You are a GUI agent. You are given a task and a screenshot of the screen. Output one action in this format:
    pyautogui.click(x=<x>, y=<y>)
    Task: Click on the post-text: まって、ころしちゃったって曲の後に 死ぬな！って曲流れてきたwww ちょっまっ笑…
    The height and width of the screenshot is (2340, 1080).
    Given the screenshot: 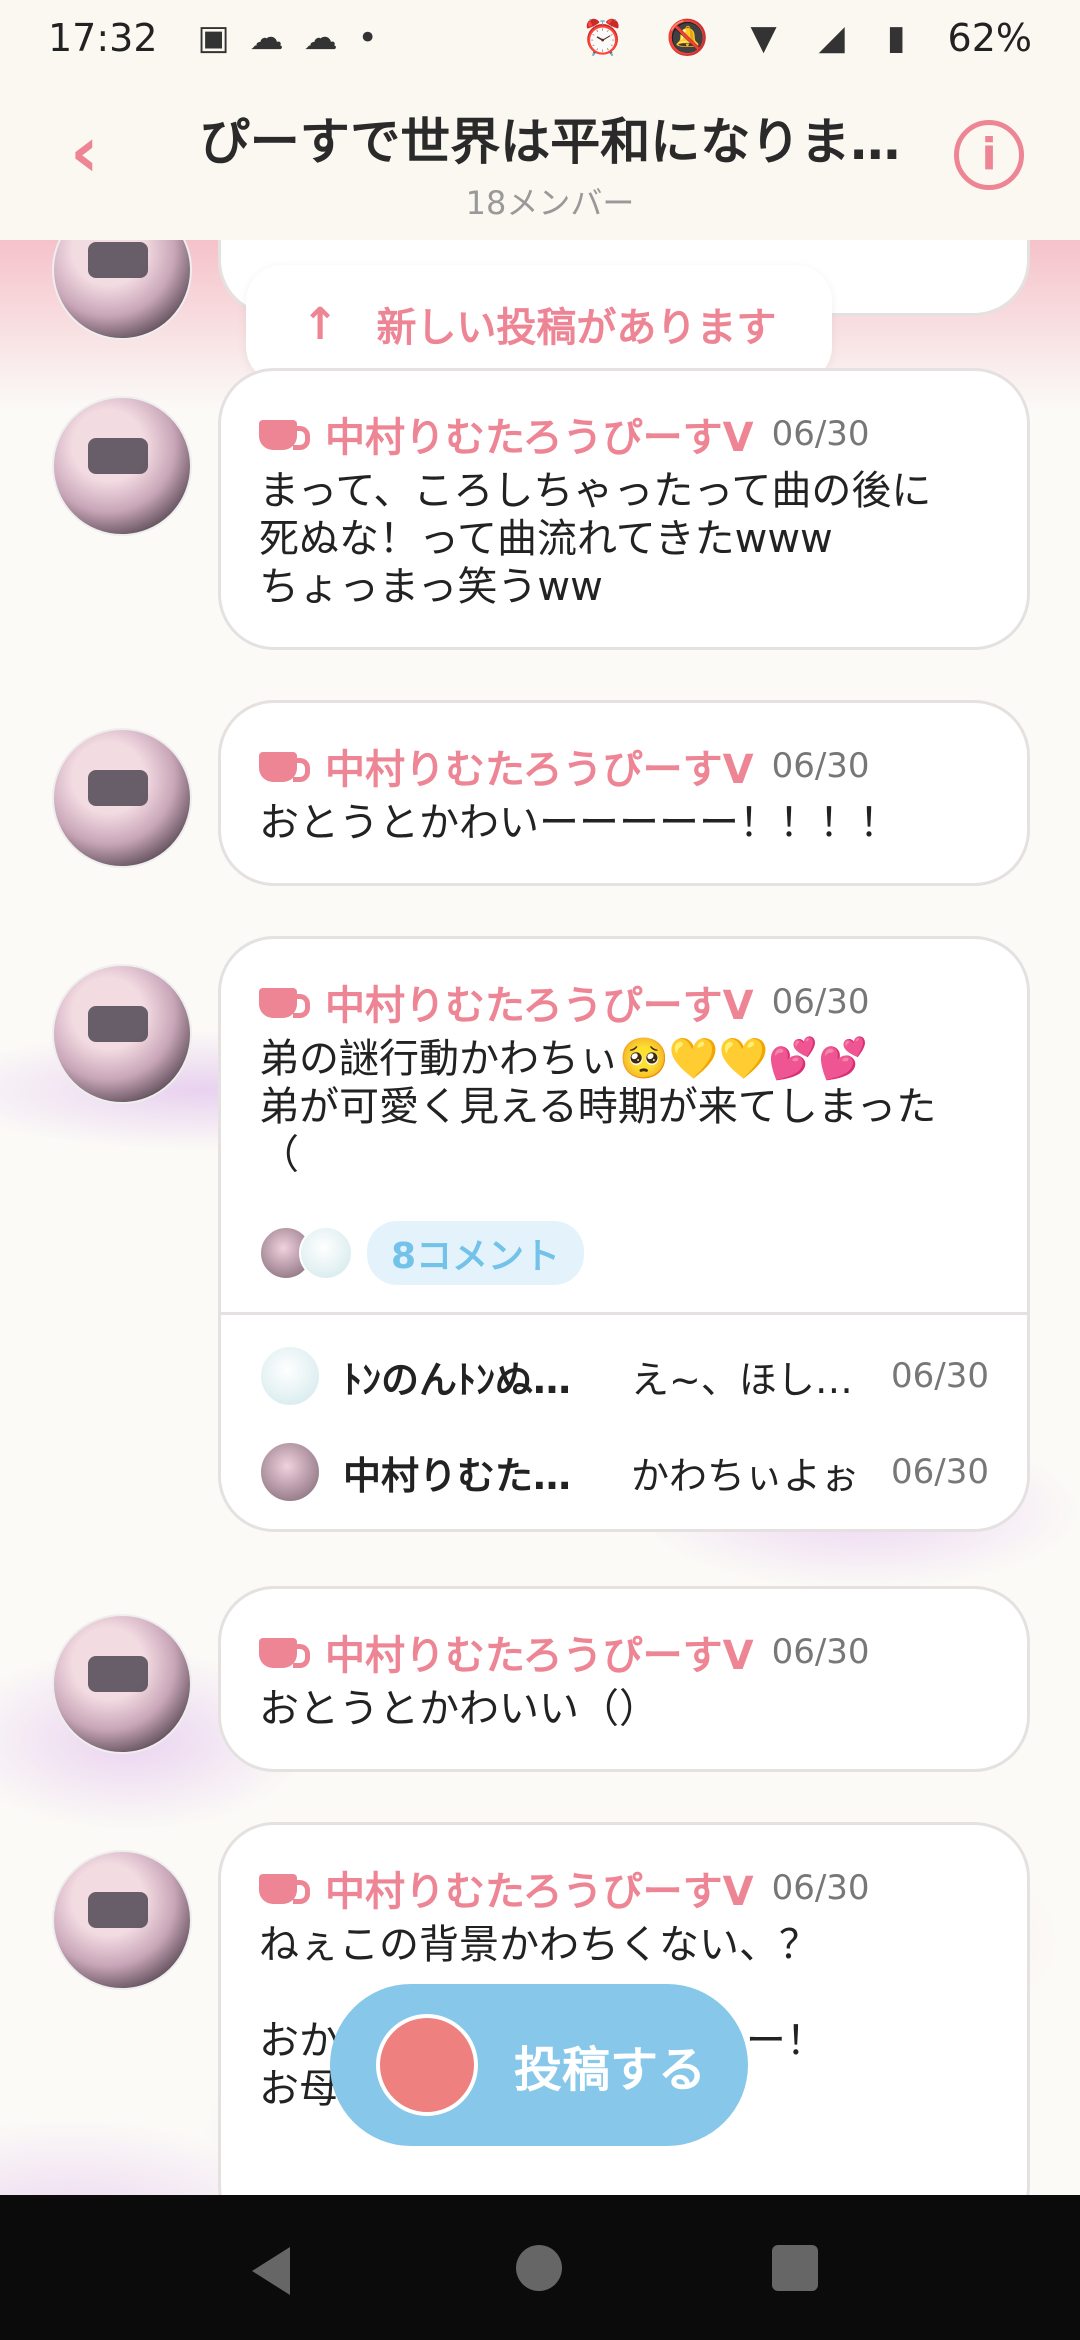 What is the action you would take?
    pyautogui.click(x=595, y=539)
    